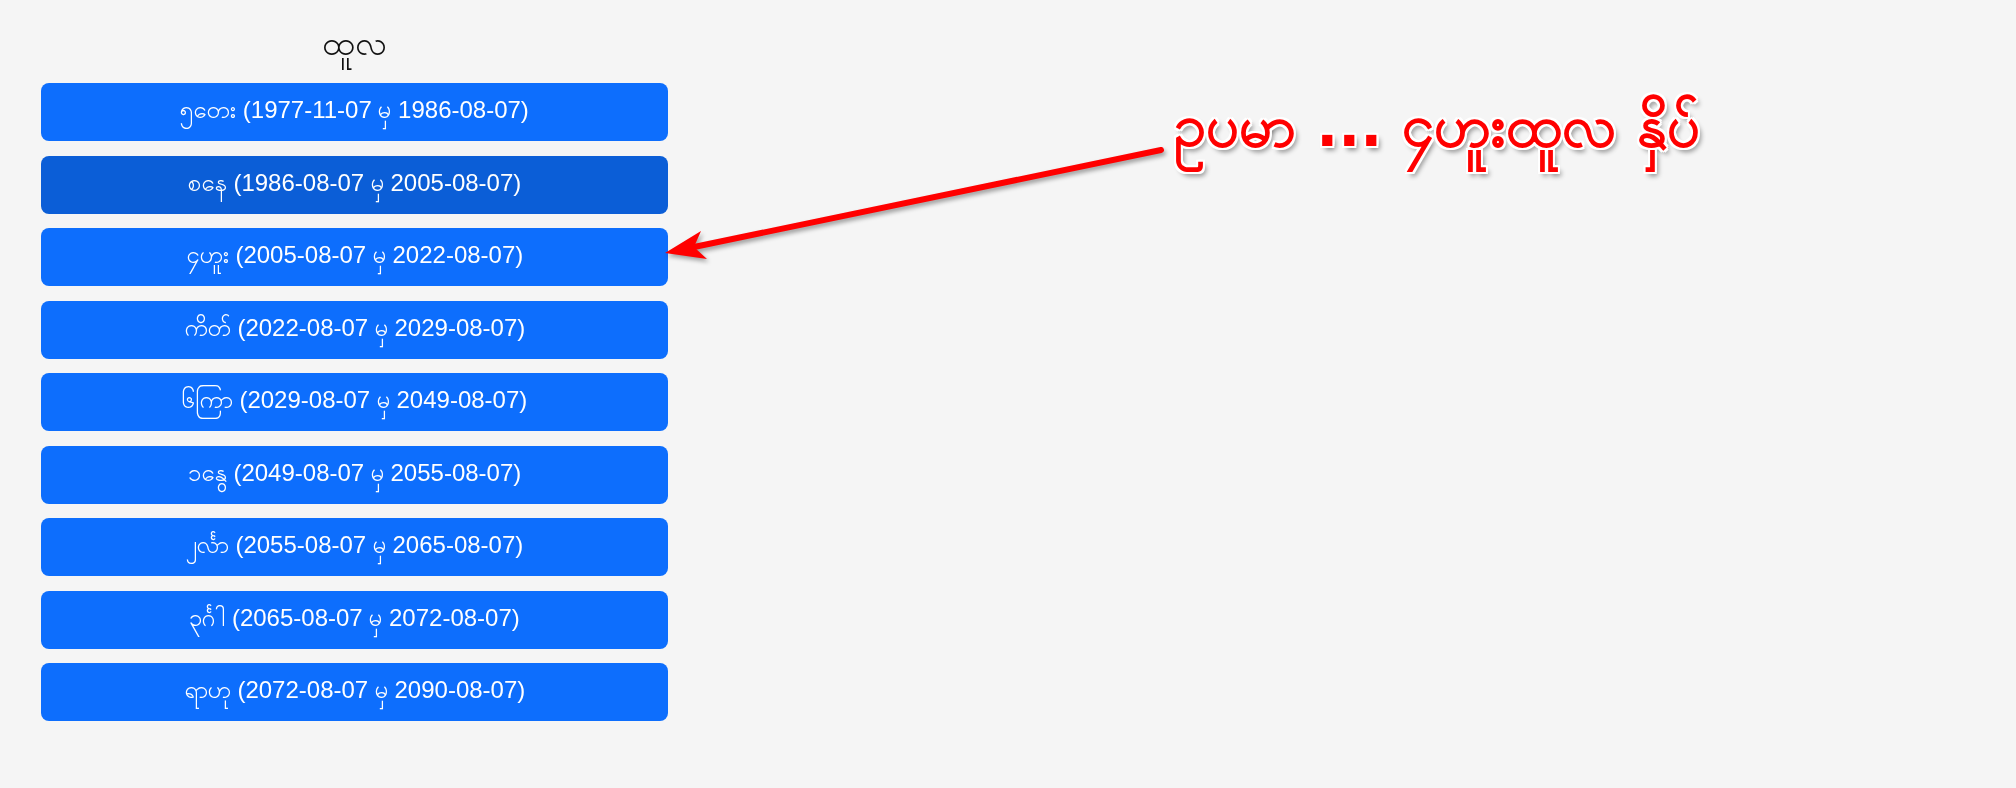 This screenshot has width=2016, height=788. Describe the element at coordinates (354, 547) in the screenshot. I see `period-button: ၂င်္လာ (2055-08-07 မှ 2065-08-07)` at that location.